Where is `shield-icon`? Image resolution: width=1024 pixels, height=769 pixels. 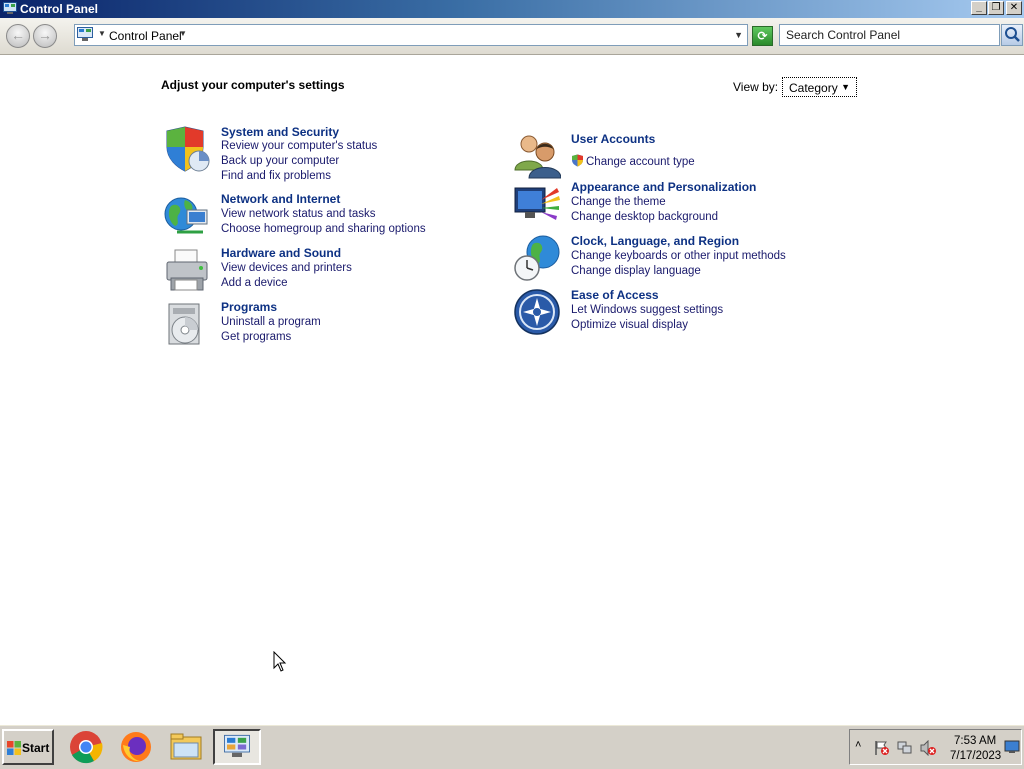 shield-icon is located at coordinates (187, 149).